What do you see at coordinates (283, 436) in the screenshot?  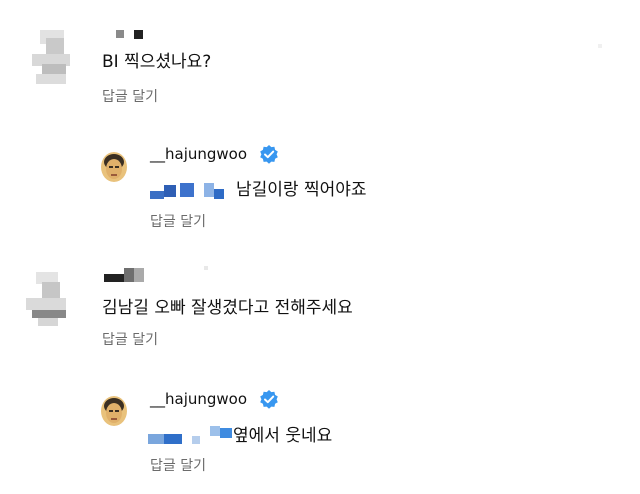 I see `reply-text: 옆에서 웃네요` at bounding box center [283, 436].